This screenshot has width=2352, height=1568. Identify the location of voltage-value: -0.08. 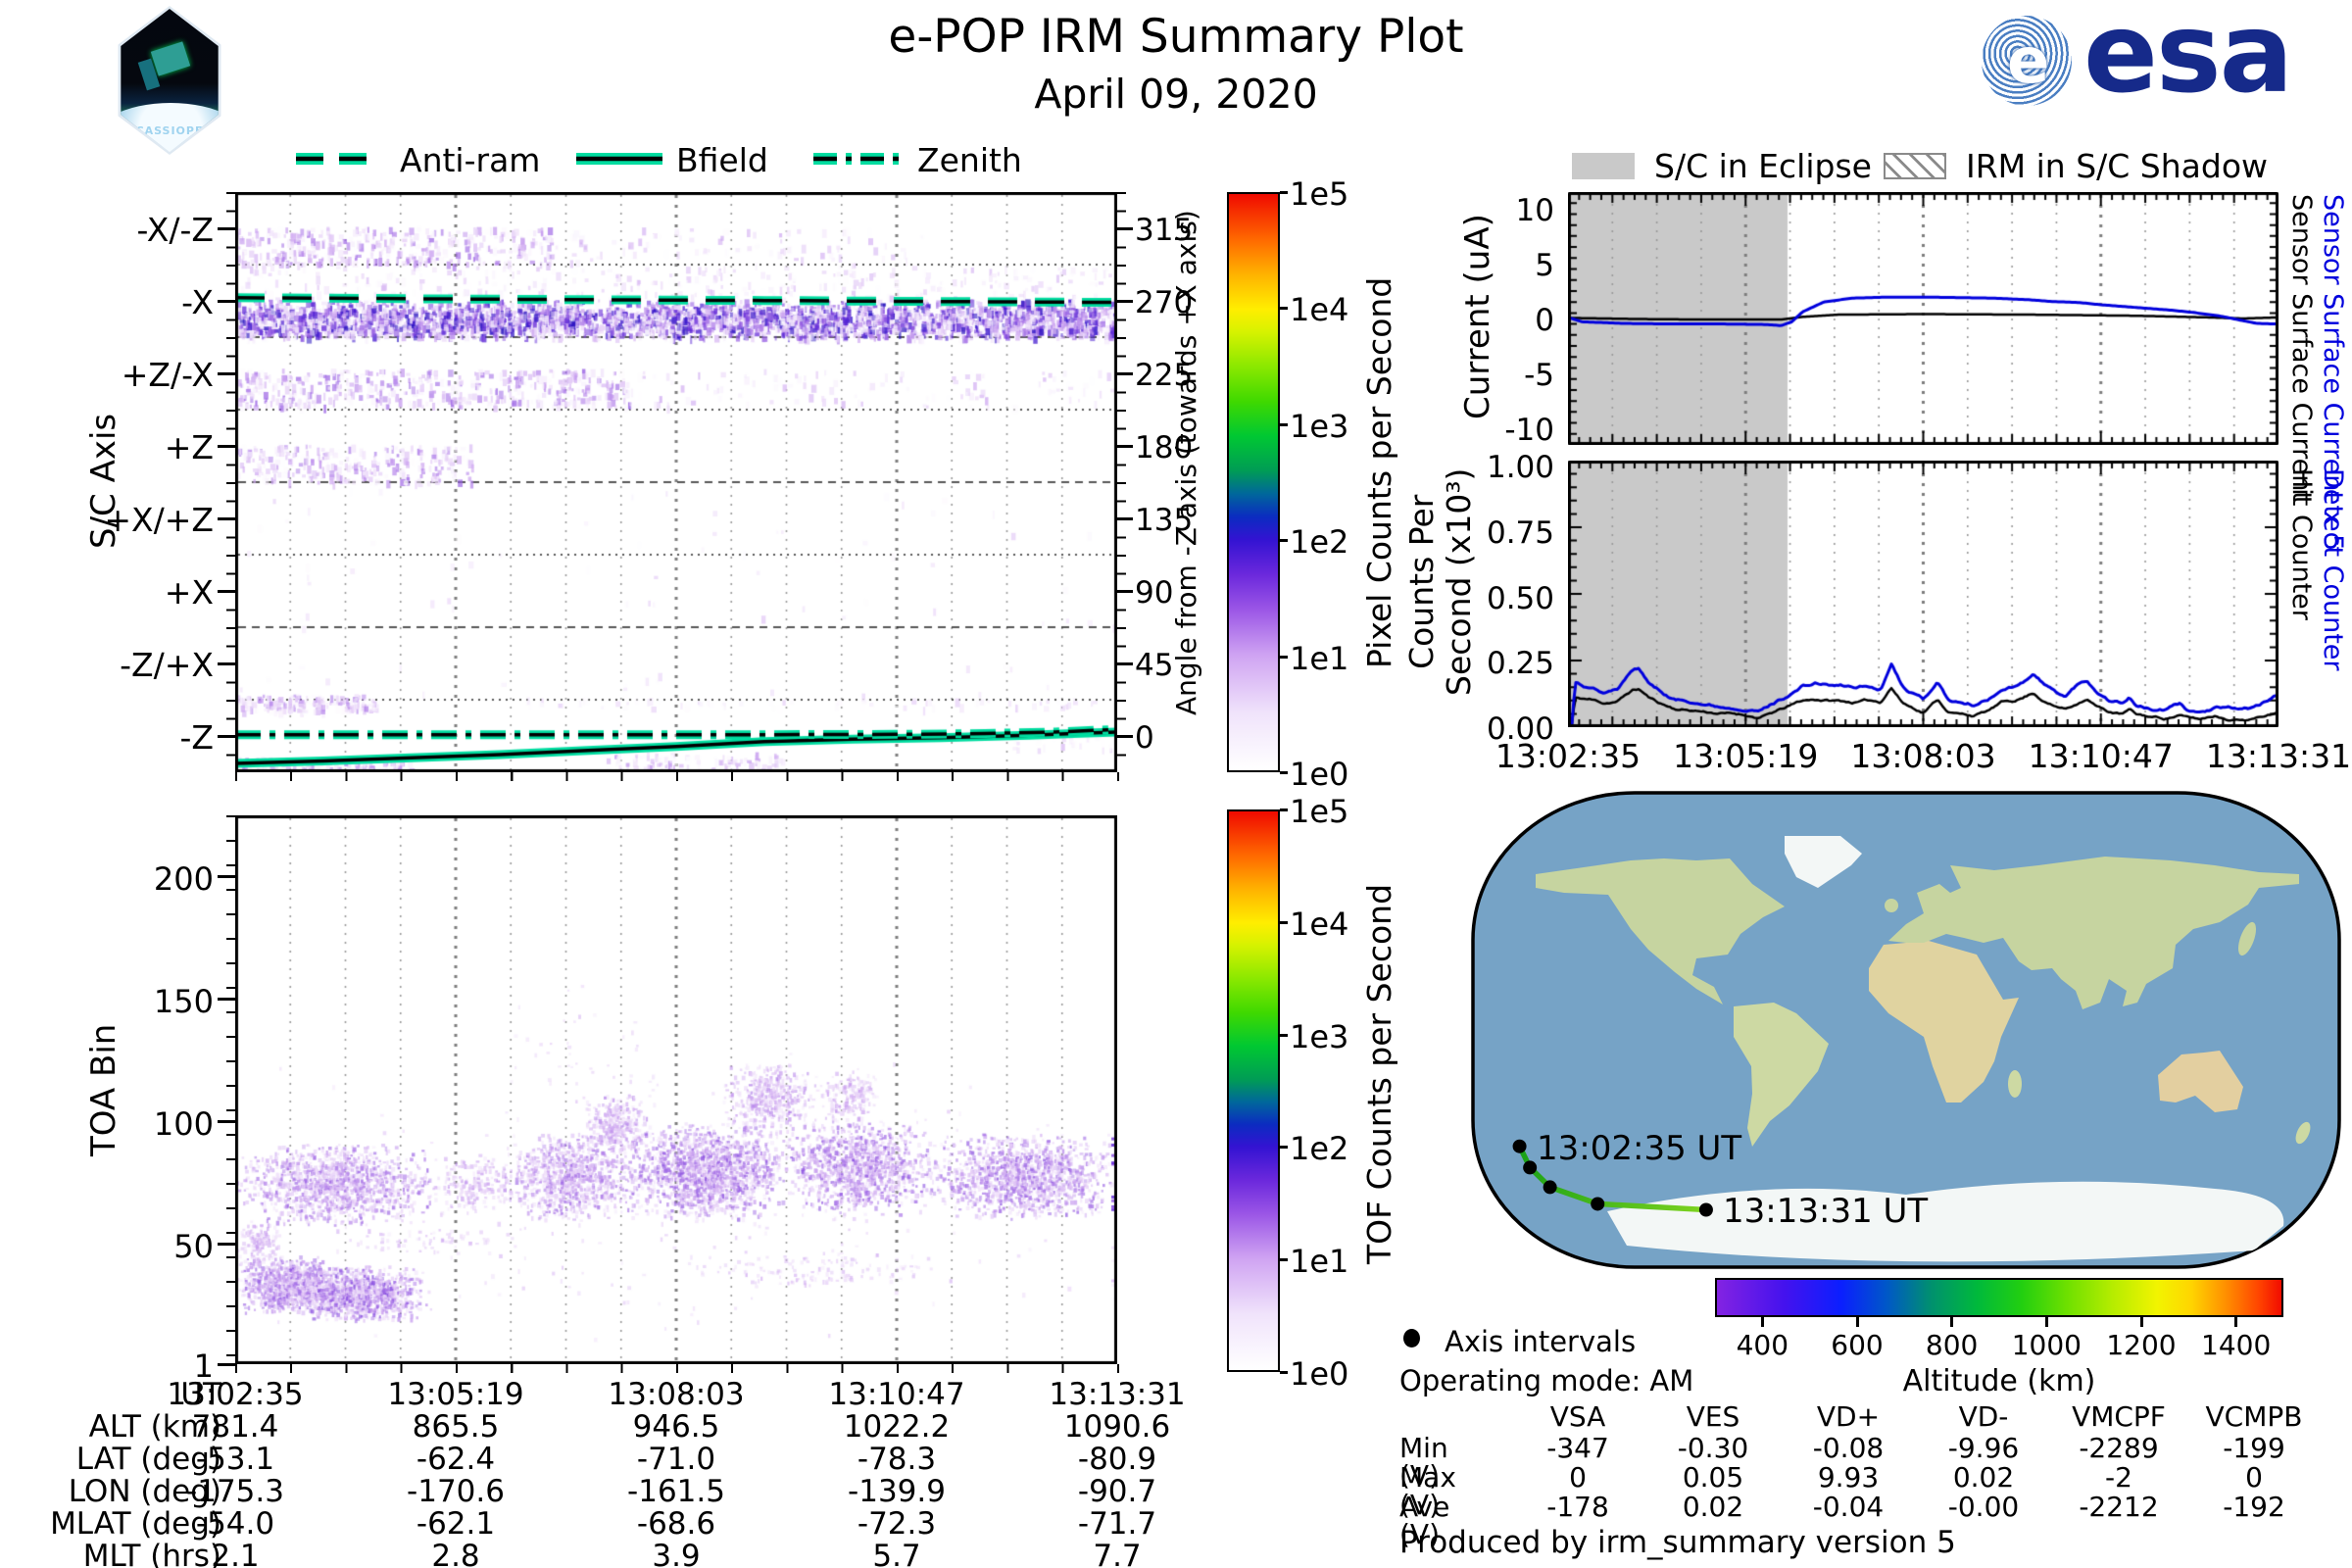
(1848, 1448).